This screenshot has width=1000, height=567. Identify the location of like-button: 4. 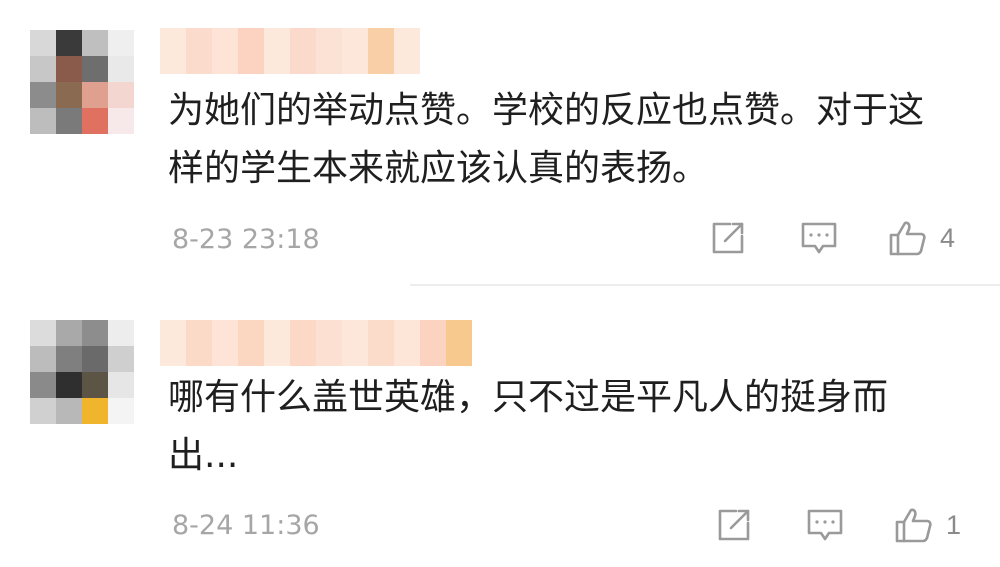
(921, 238).